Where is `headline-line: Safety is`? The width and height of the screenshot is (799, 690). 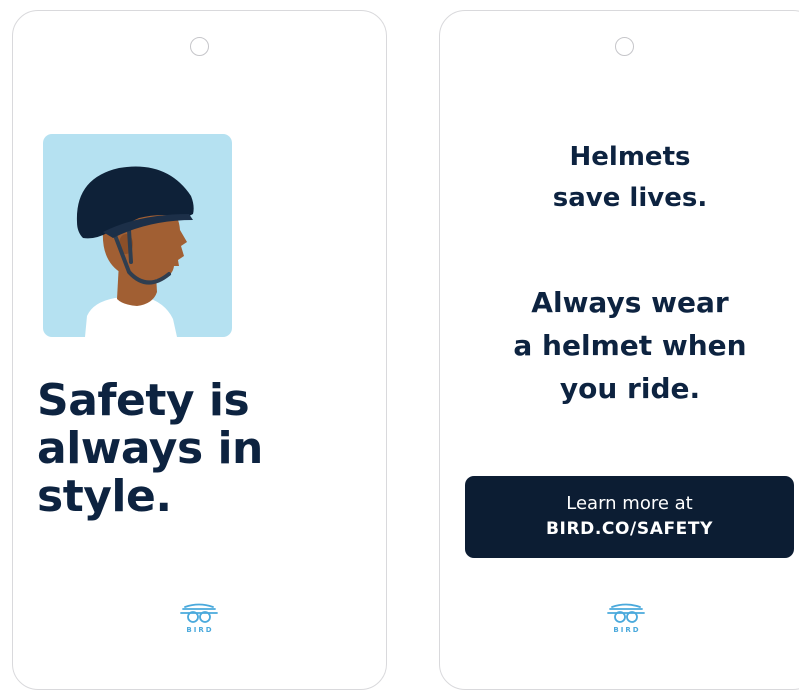 headline-line: Safety is is located at coordinates (143, 400).